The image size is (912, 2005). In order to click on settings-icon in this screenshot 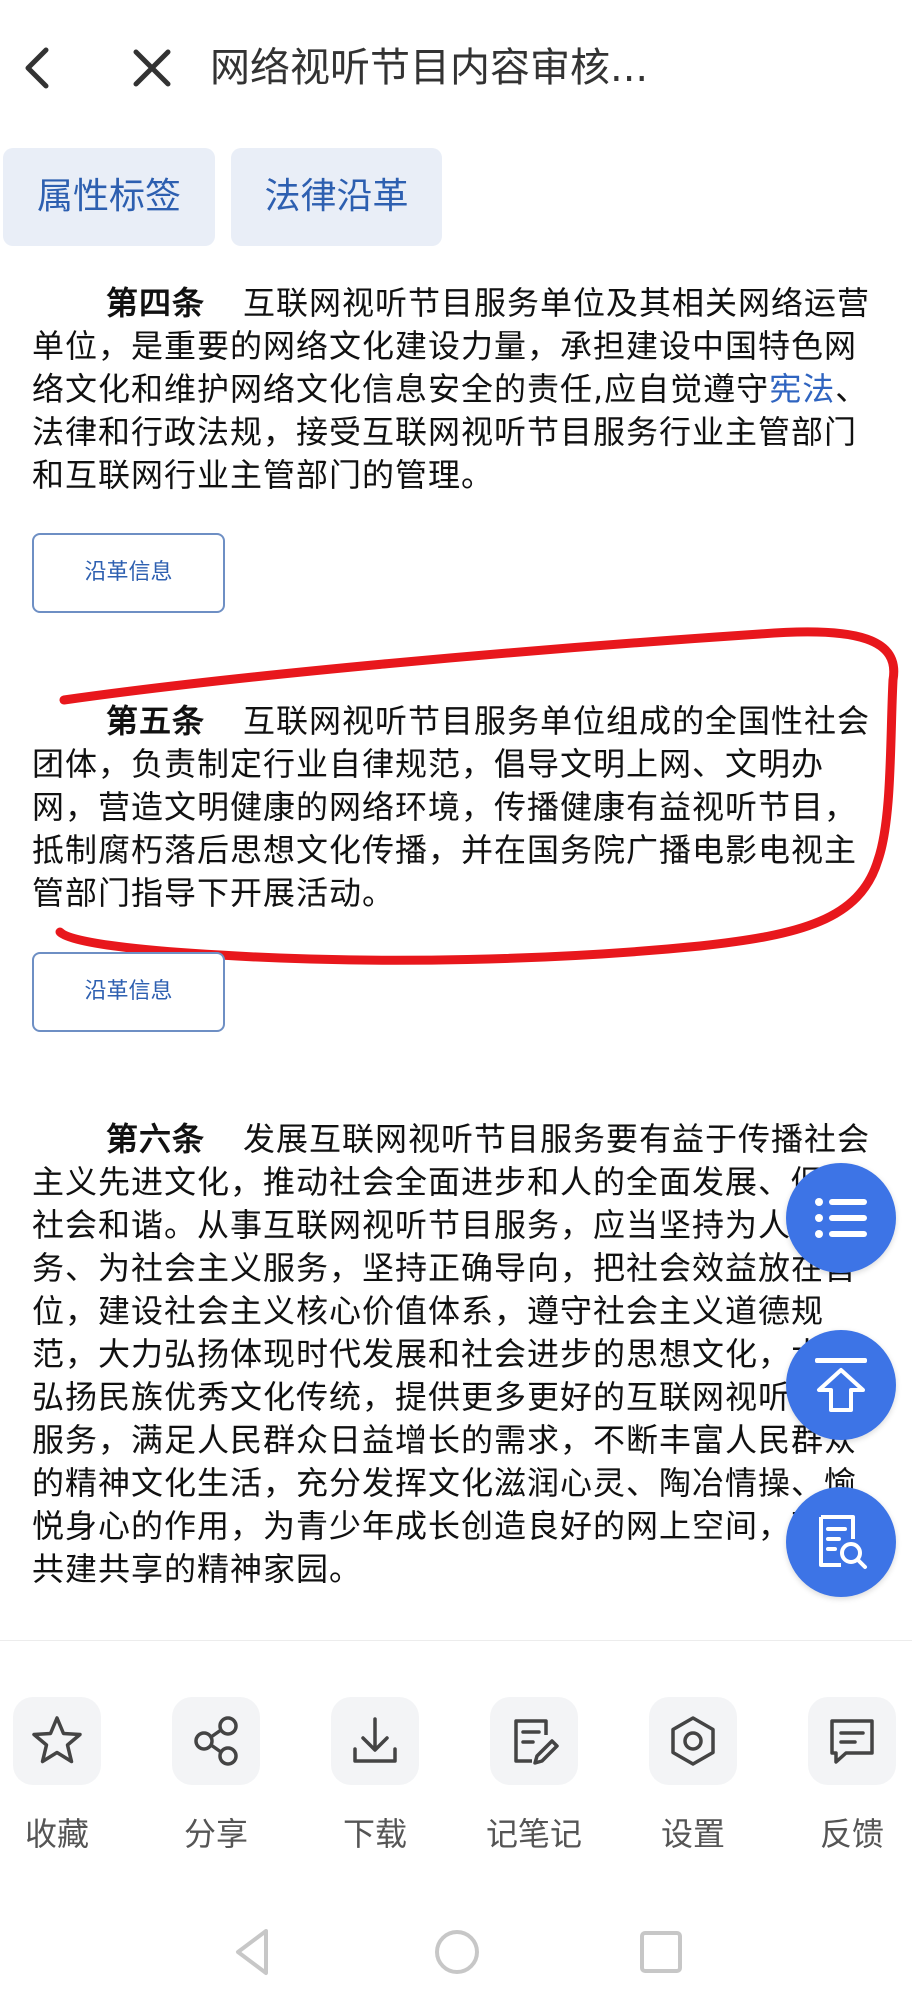, I will do `click(693, 1741)`.